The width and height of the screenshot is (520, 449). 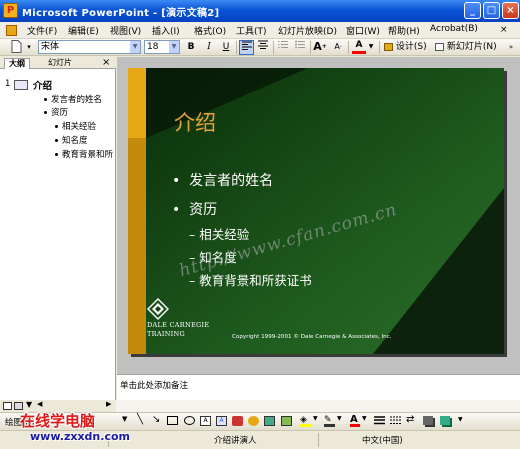 What do you see at coordinates (472, 10) in the screenshot?
I see `minimize-button: _` at bounding box center [472, 10].